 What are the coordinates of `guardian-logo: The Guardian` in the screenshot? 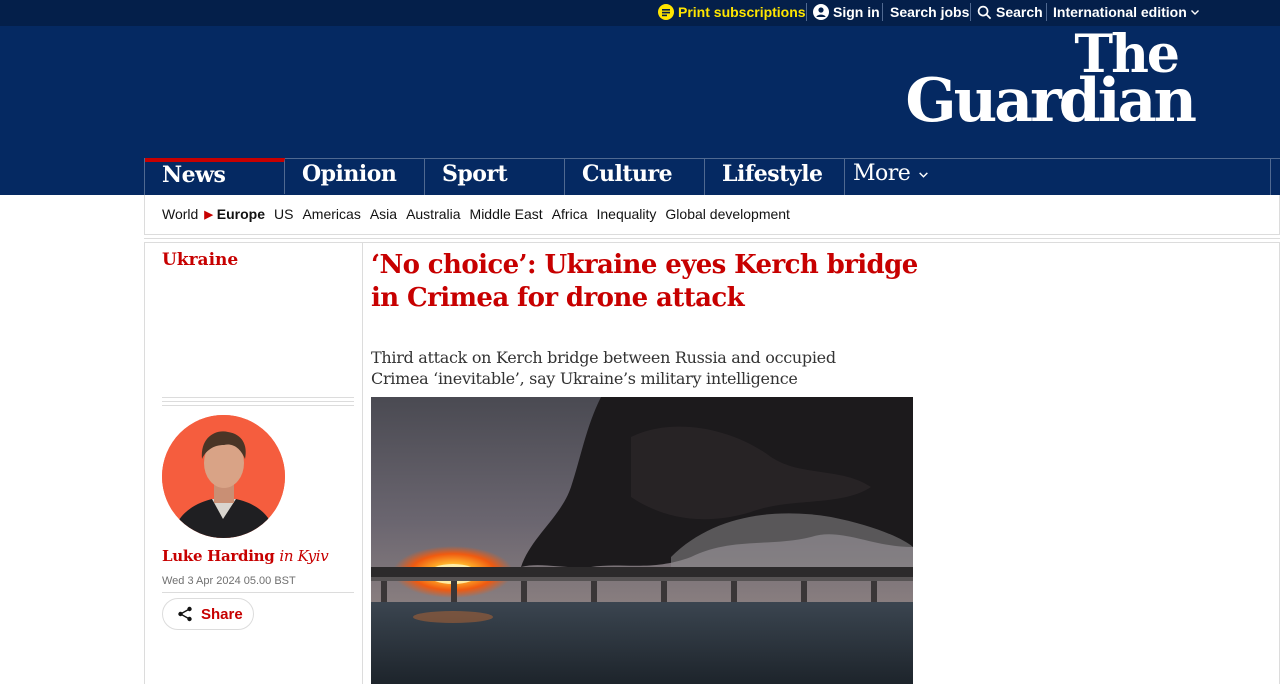 It's located at (1051, 82).